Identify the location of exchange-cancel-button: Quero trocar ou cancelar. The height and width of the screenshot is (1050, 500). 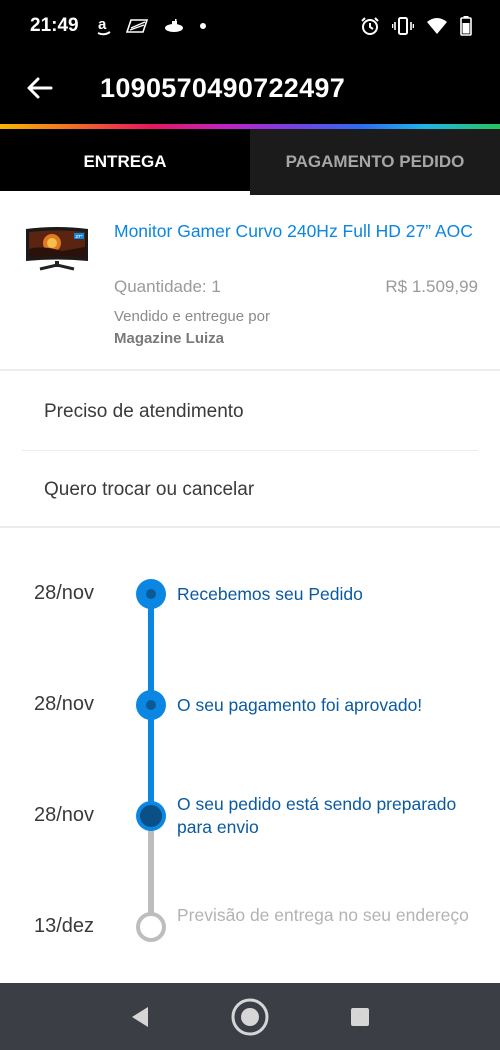
(250, 490).